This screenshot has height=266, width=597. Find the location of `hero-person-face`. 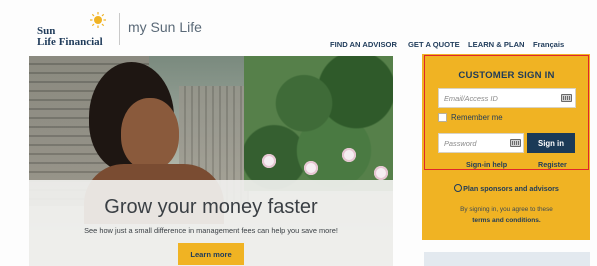

hero-person-face is located at coordinates (150, 134).